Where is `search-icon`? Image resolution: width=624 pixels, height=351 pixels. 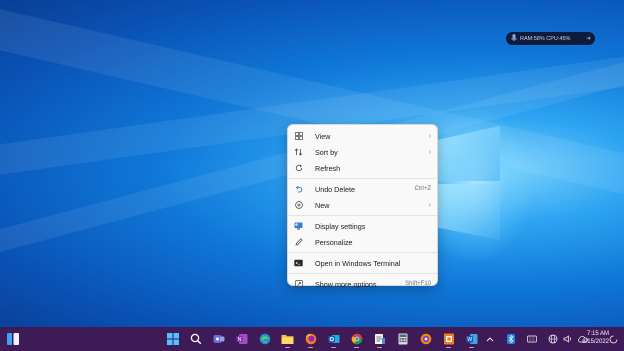
search-icon is located at coordinates (195, 339).